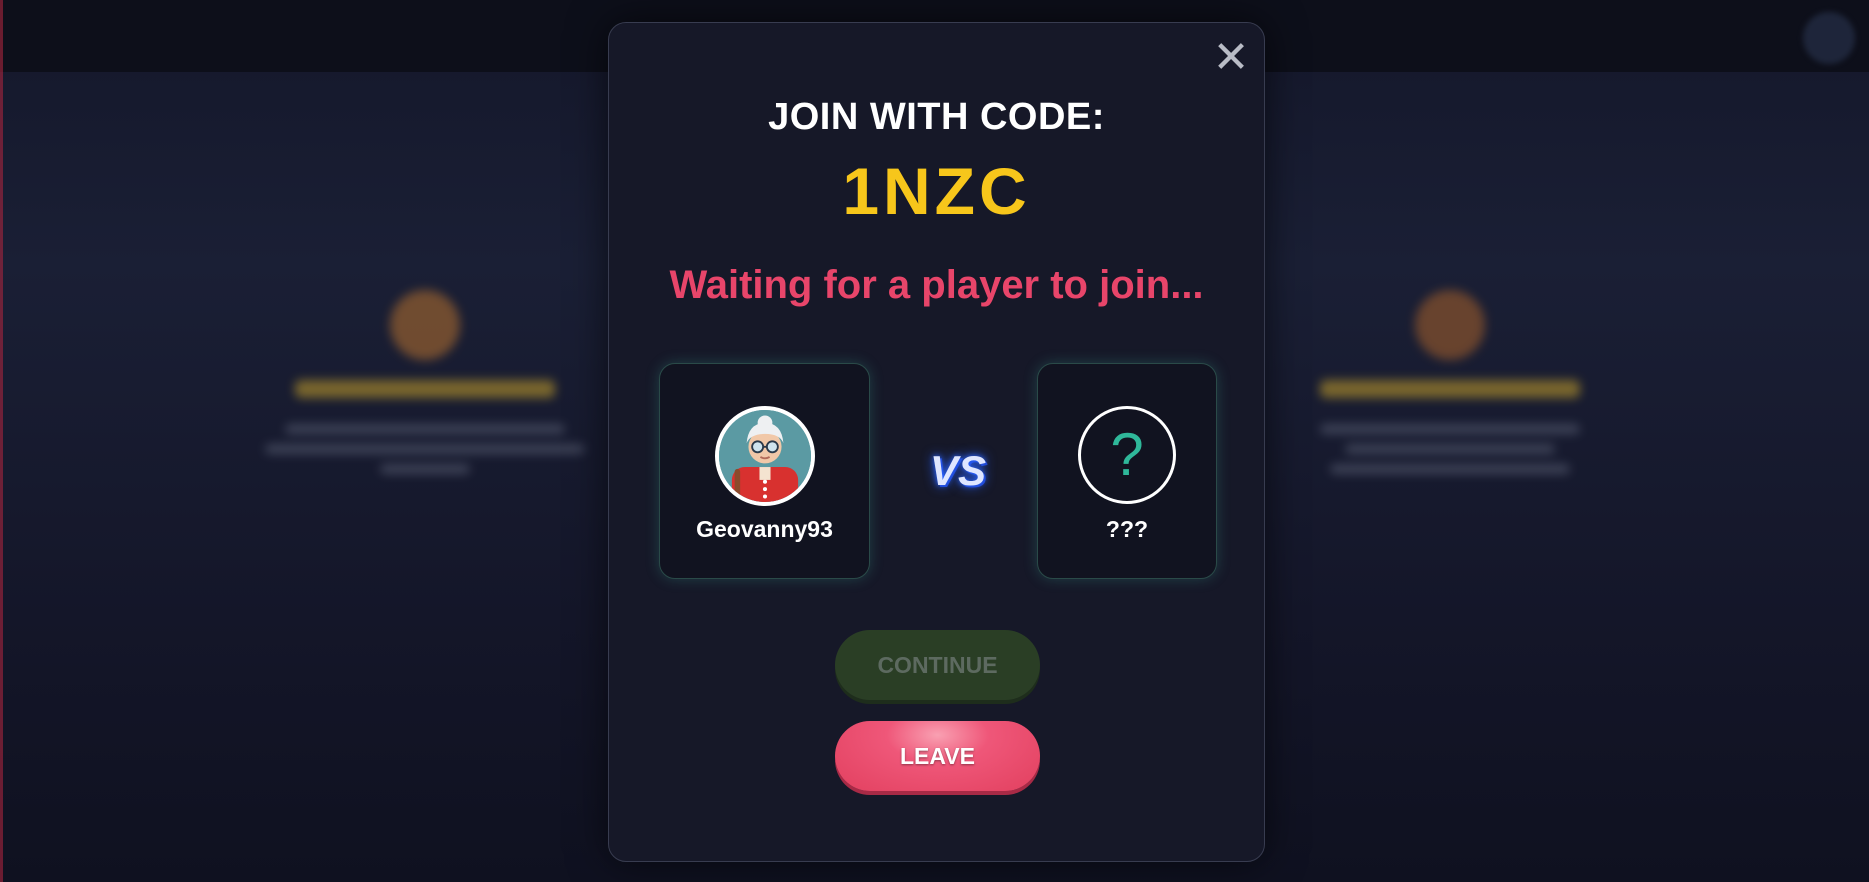 This screenshot has width=1869, height=882. What do you see at coordinates (936, 191) in the screenshot?
I see `join-code: 1NZC` at bounding box center [936, 191].